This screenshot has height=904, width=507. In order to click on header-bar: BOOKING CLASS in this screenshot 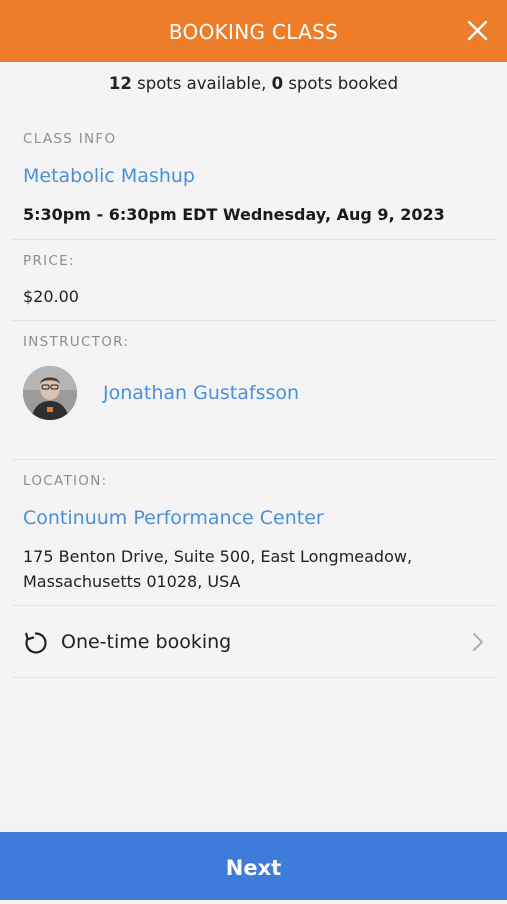, I will do `click(253, 31)`.